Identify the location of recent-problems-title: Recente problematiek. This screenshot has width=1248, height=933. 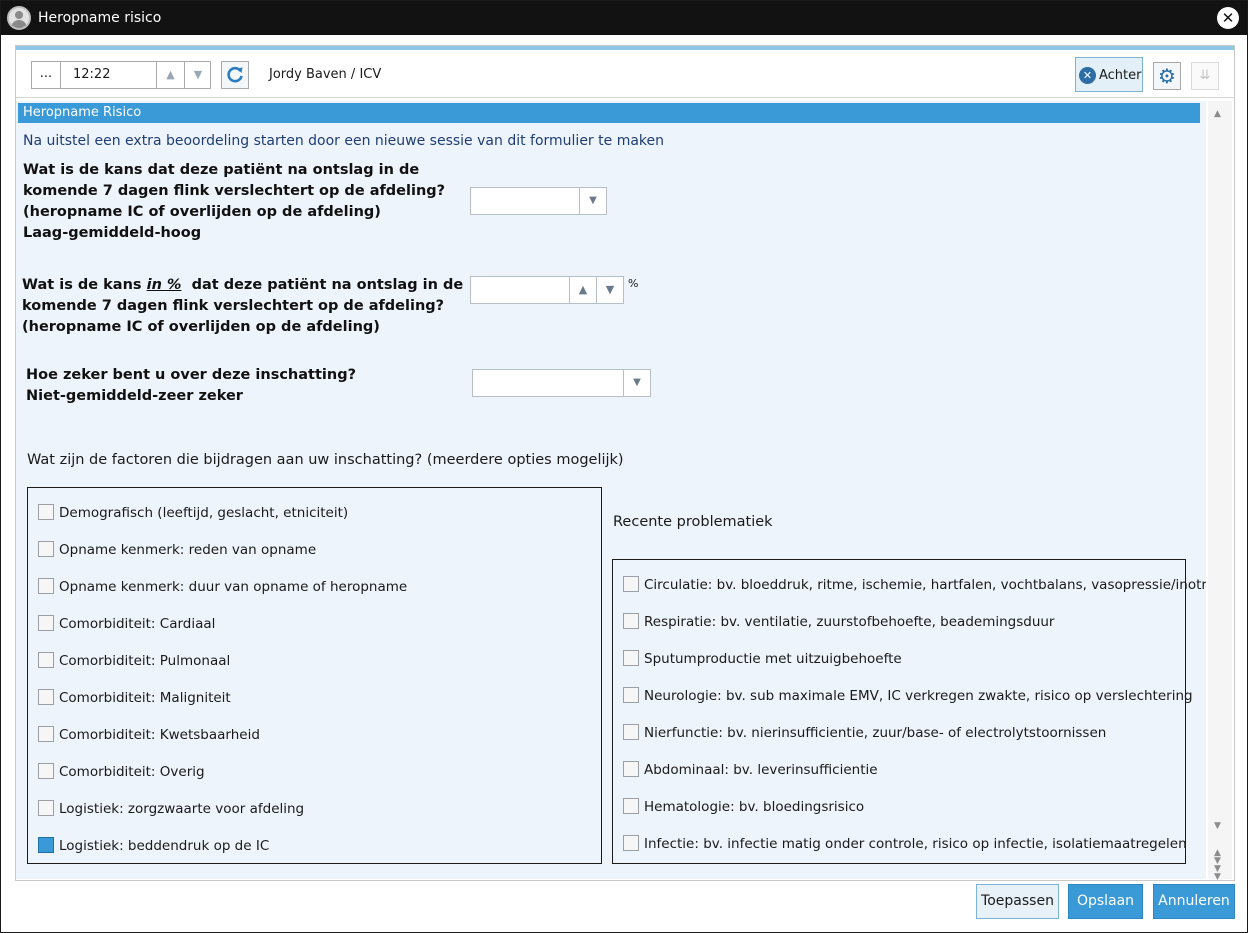
(693, 522).